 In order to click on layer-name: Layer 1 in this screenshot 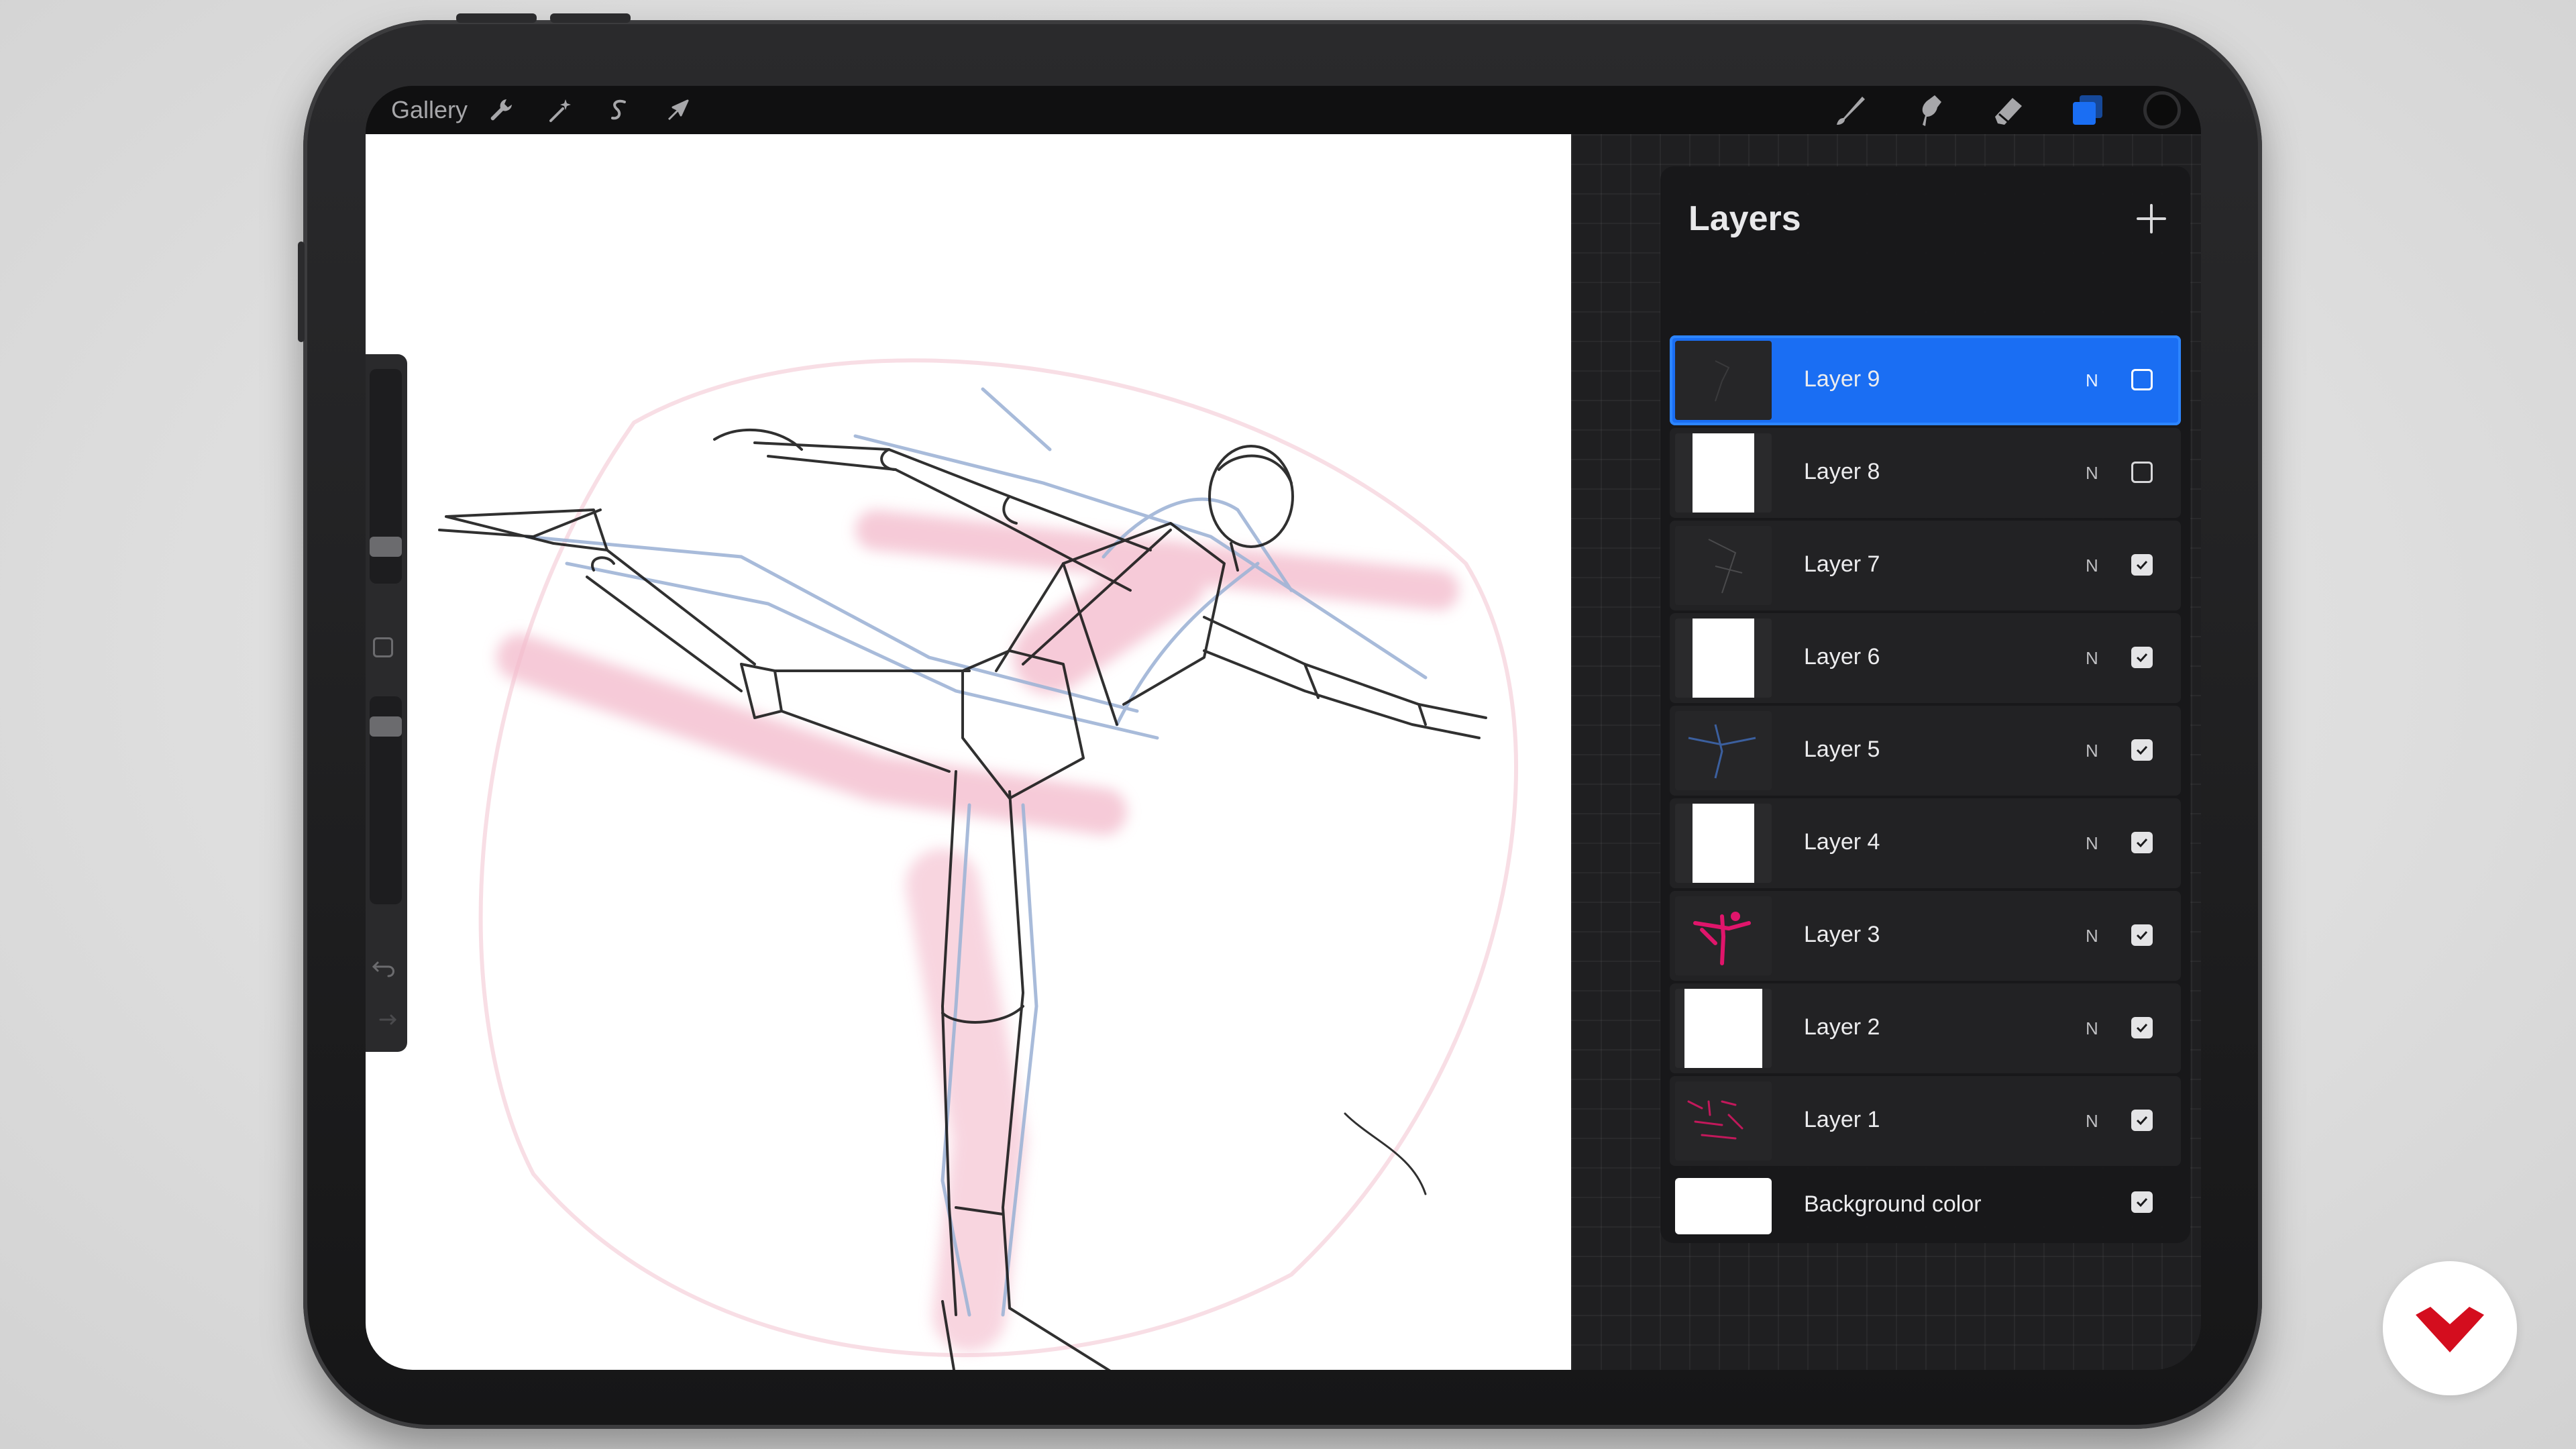, I will do `click(1842, 1119)`.